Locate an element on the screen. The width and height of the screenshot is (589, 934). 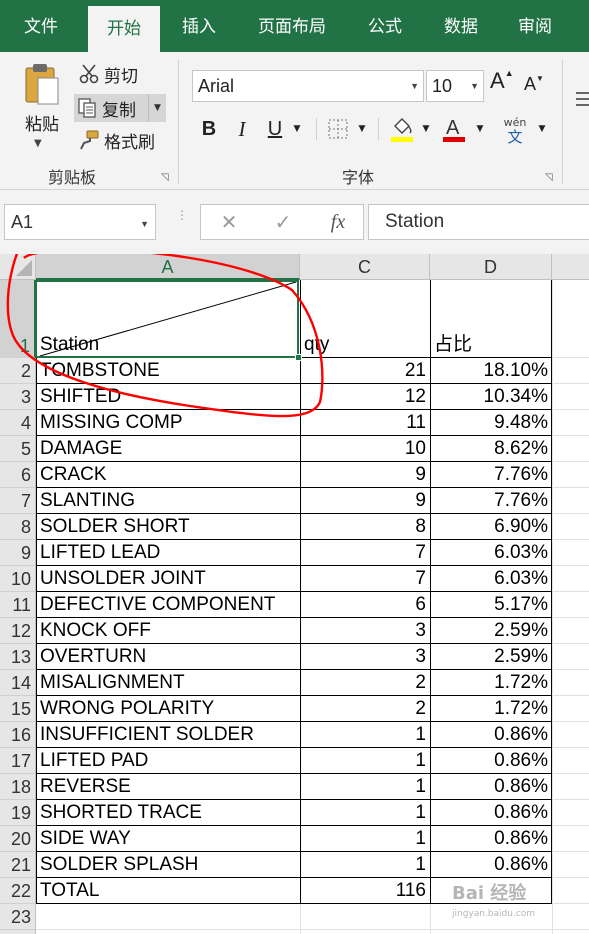
cell-d: 7.76% is located at coordinates (491, 475).